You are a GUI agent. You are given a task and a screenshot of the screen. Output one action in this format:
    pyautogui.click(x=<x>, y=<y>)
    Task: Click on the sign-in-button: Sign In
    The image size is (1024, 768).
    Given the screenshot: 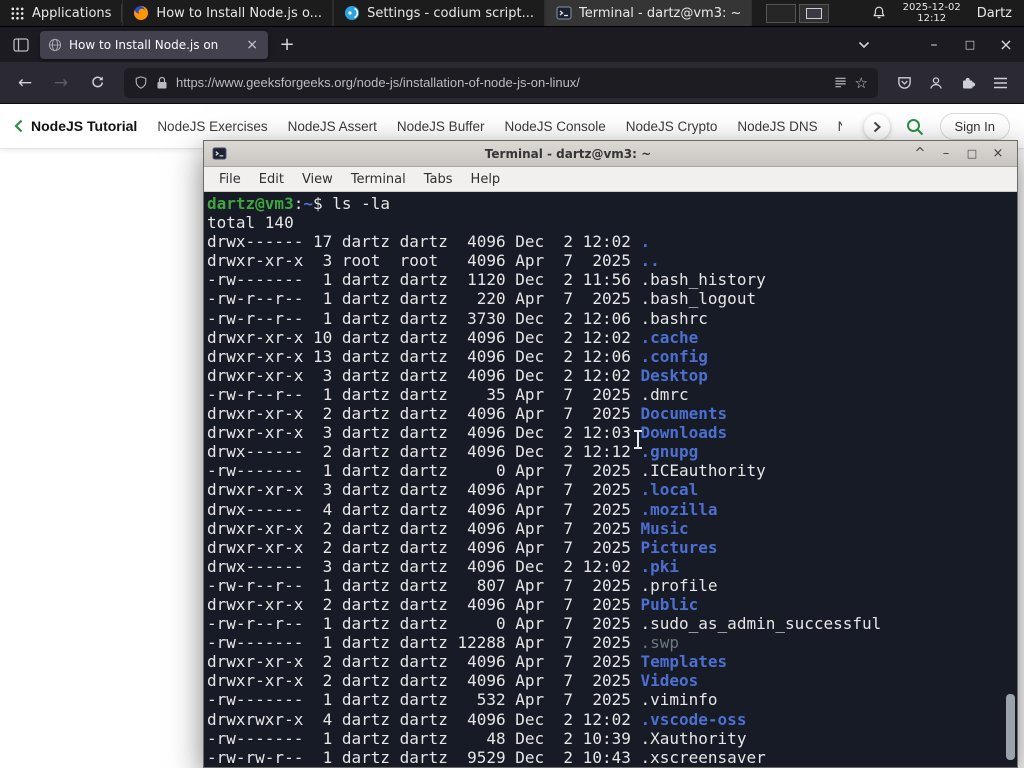 What is the action you would take?
    pyautogui.click(x=974, y=126)
    